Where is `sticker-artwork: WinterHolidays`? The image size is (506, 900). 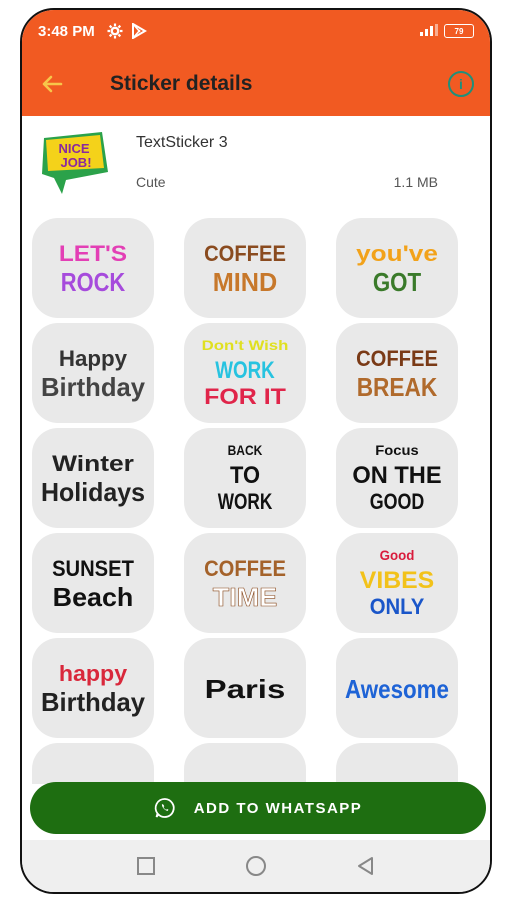
sticker-artwork: WinterHolidays is located at coordinates (93, 479).